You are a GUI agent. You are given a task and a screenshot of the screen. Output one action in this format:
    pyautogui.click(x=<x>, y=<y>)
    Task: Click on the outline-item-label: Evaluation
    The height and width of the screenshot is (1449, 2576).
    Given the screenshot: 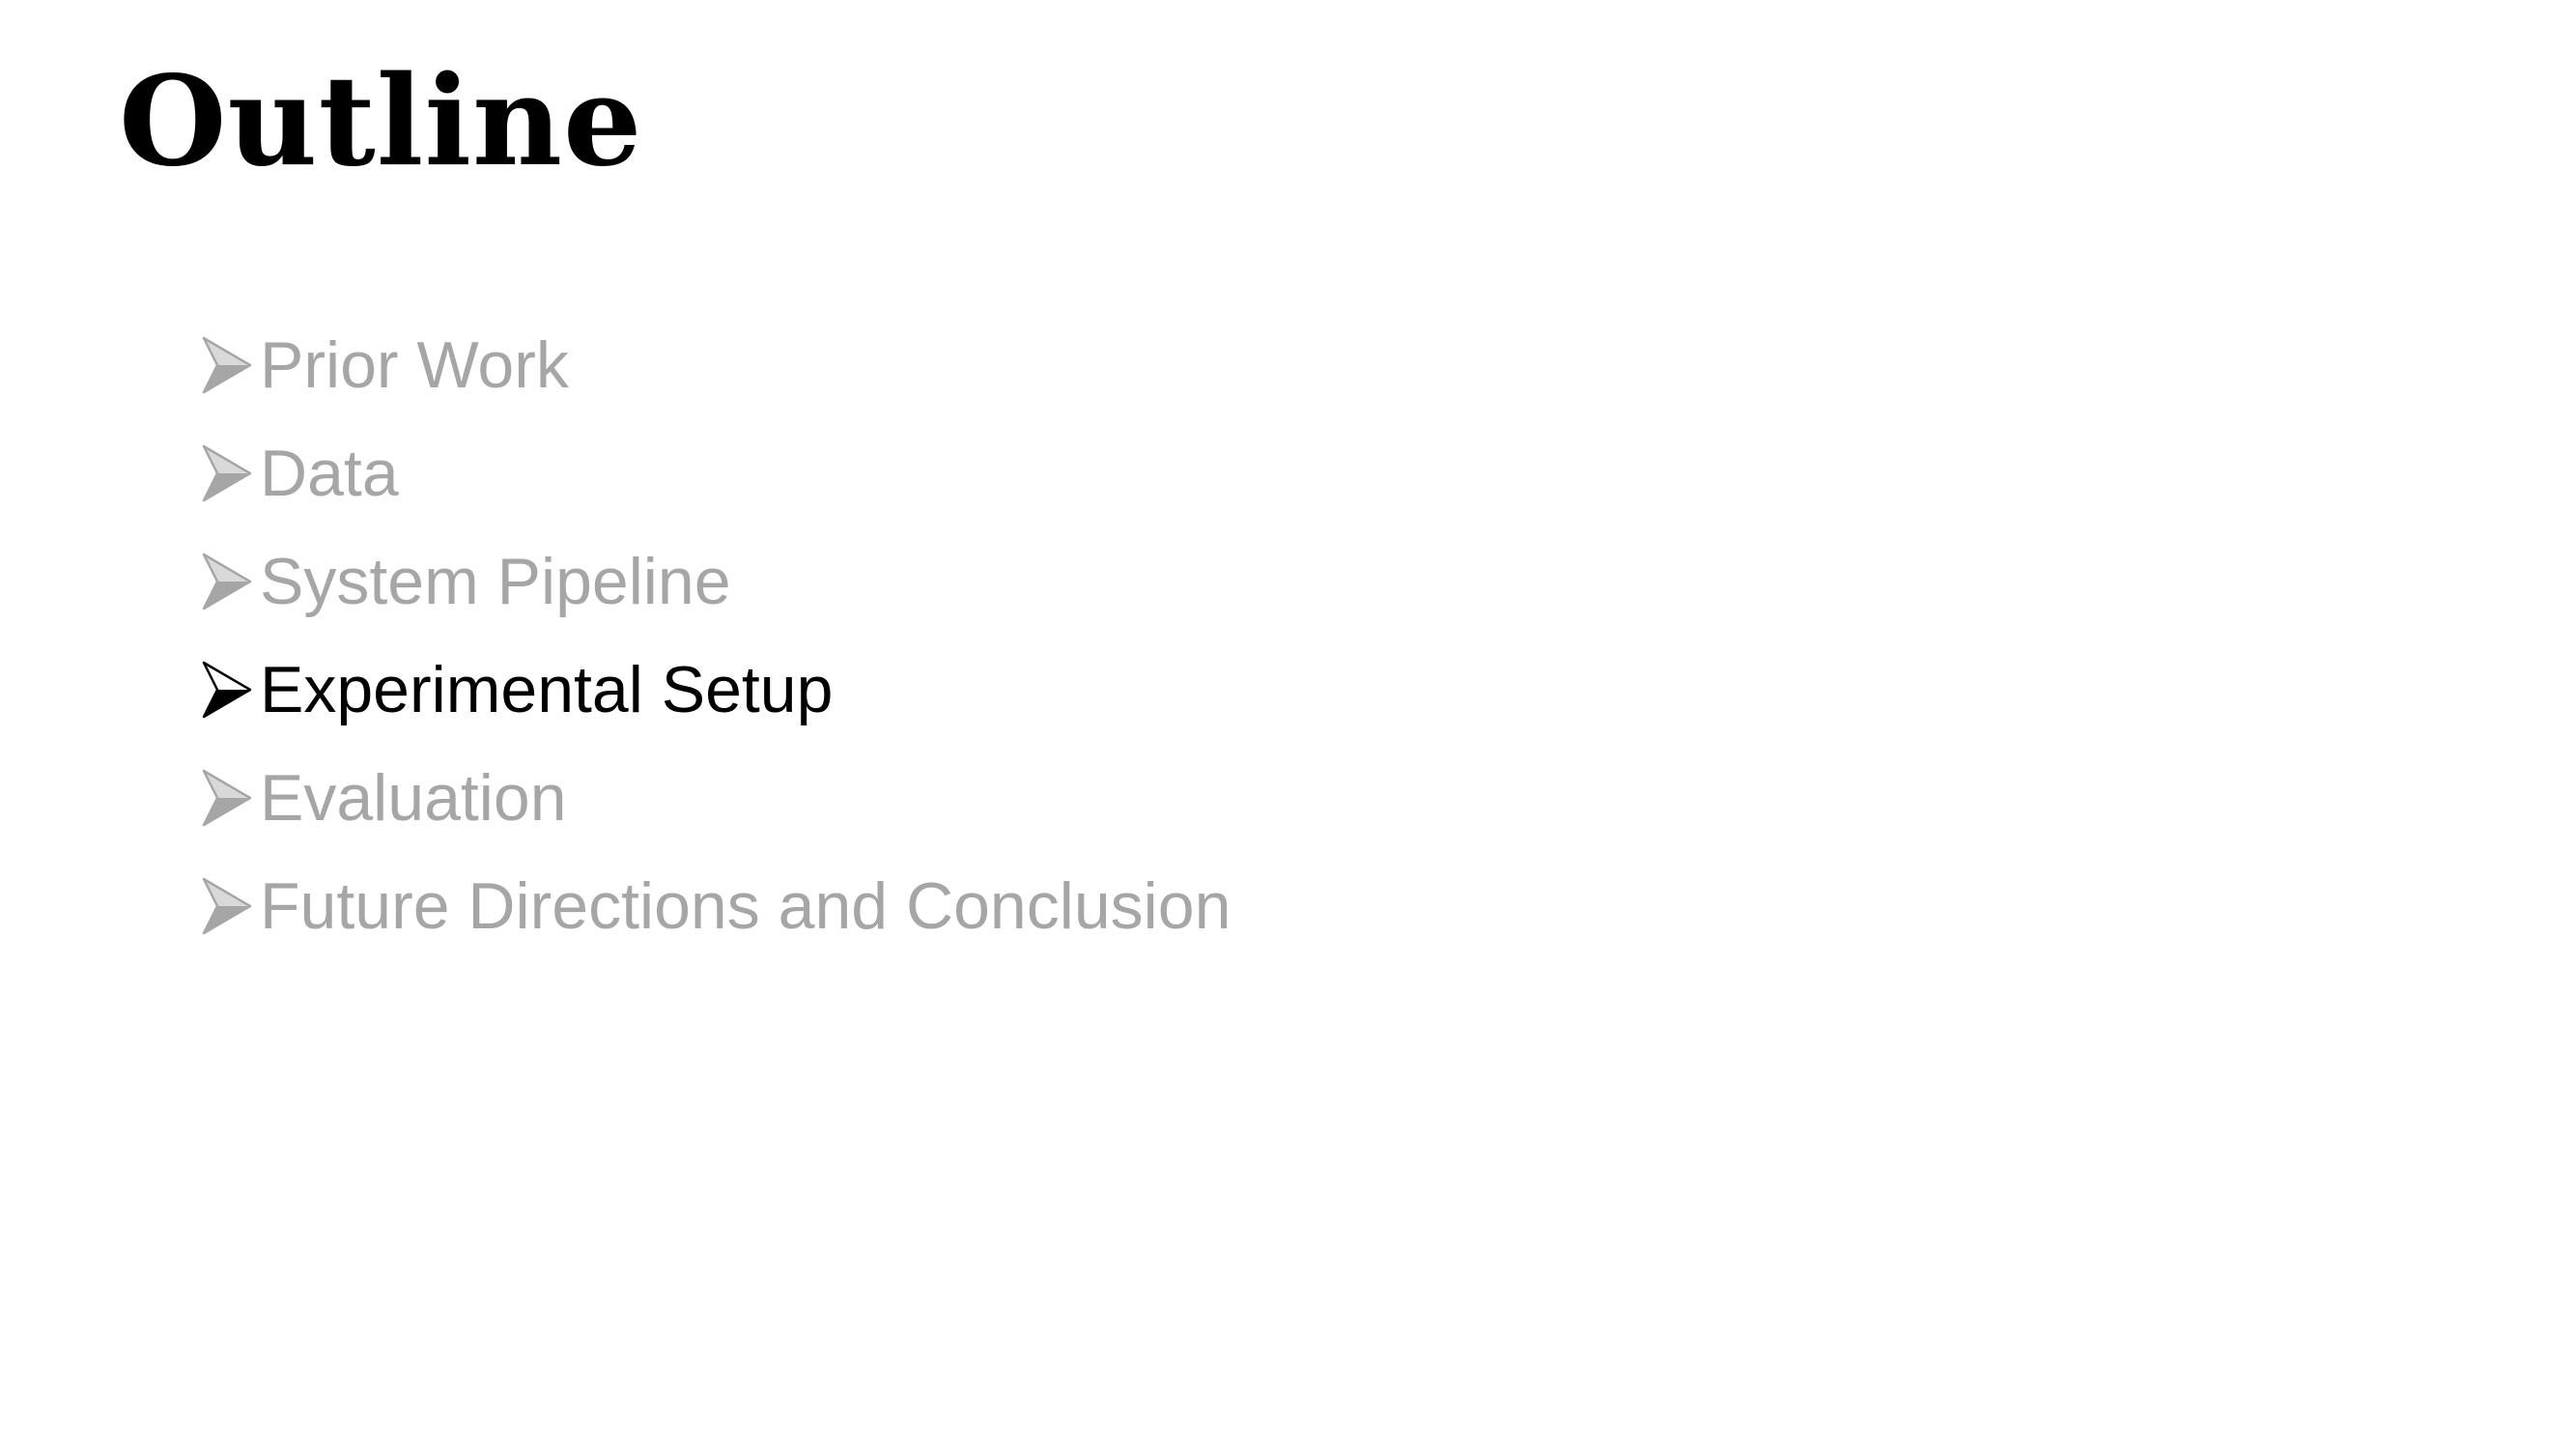 What is the action you would take?
    pyautogui.click(x=413, y=798)
    